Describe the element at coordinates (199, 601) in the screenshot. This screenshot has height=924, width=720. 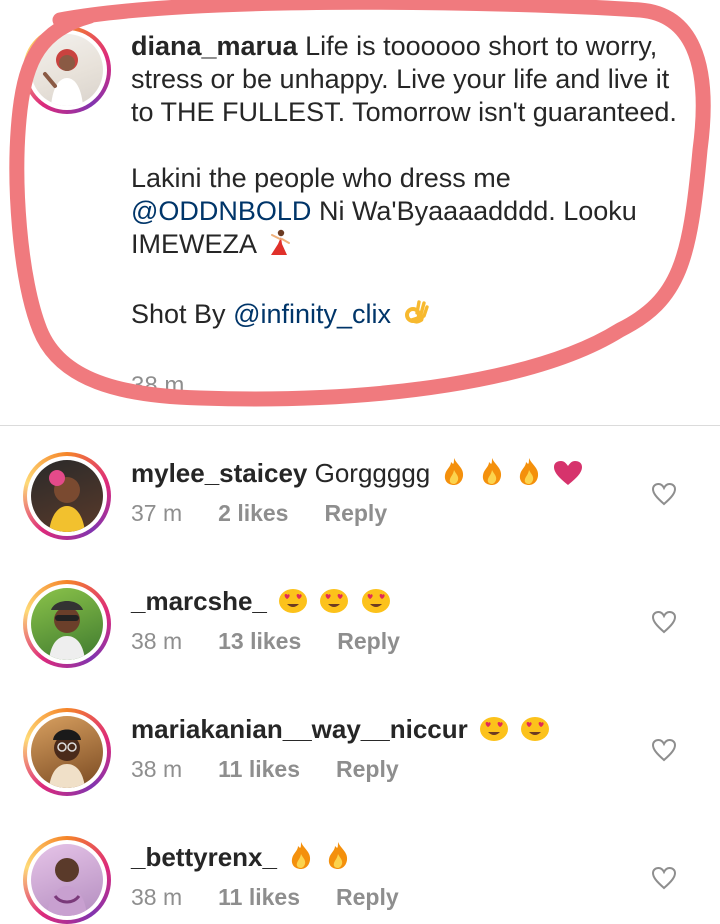
I see `comment-username: _marcshe_` at that location.